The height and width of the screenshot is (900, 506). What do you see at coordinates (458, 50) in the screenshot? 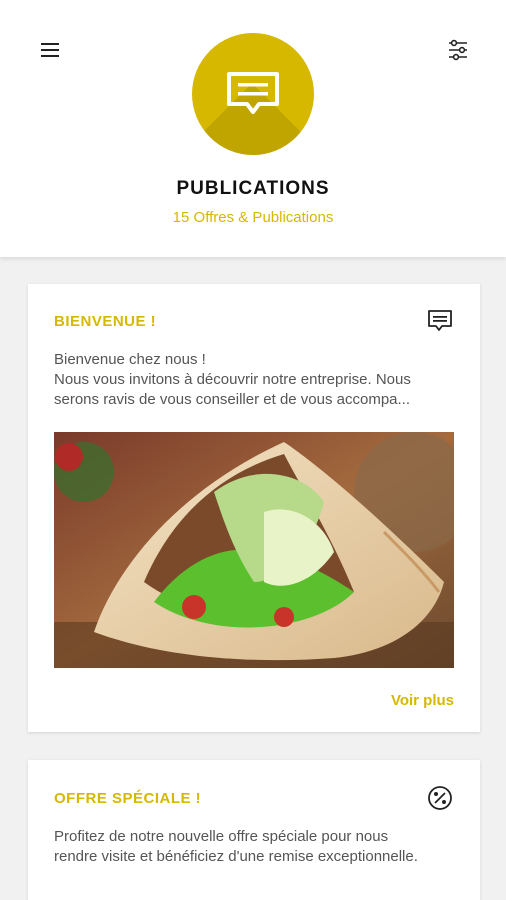
I see `filter-sliders-icon` at bounding box center [458, 50].